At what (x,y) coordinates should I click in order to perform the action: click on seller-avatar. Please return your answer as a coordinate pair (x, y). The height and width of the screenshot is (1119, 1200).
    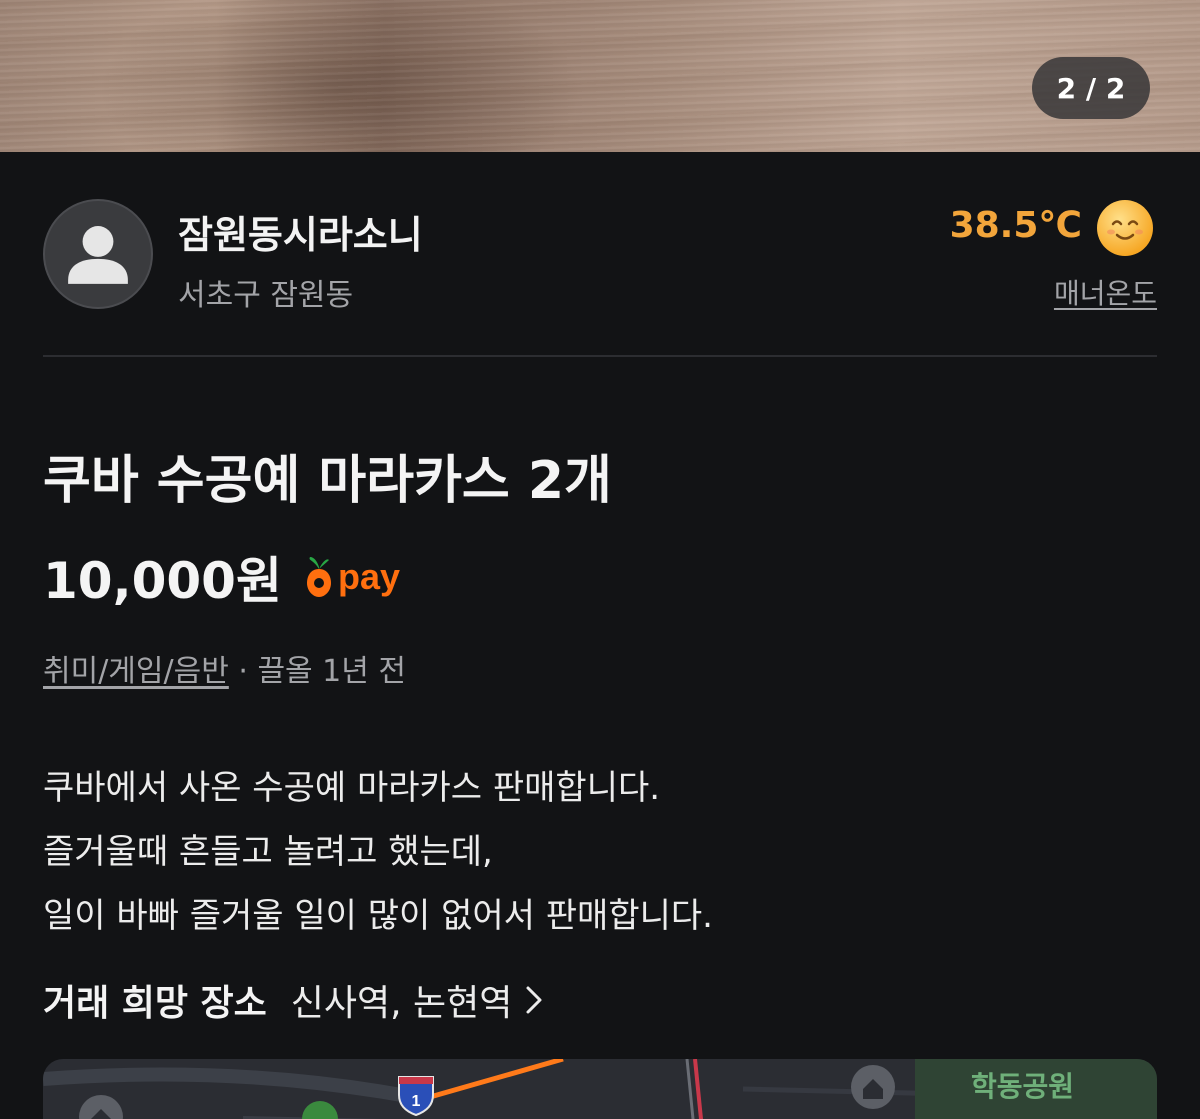
    Looking at the image, I should click on (98, 254).